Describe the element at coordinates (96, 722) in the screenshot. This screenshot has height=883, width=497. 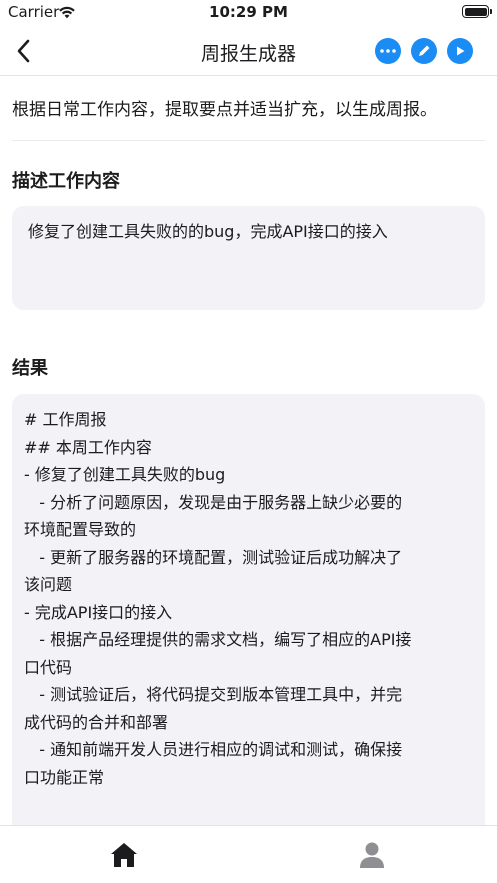
I see `result-line: 成代码的合并和部署` at that location.